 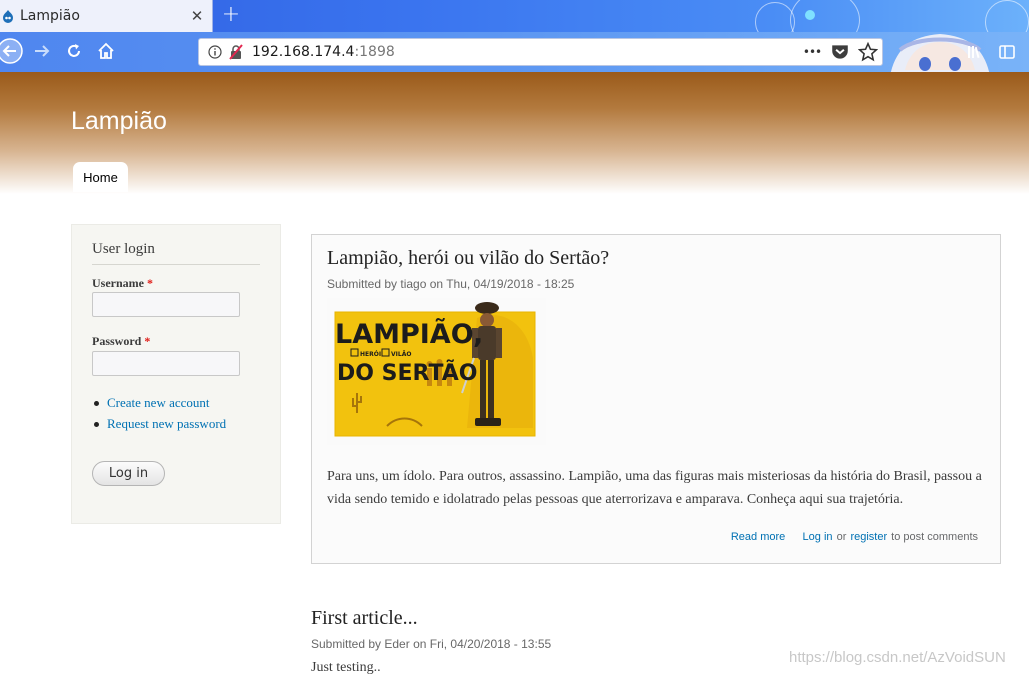 What do you see at coordinates (166, 424) in the screenshot?
I see `request-password-link: Request new password` at bounding box center [166, 424].